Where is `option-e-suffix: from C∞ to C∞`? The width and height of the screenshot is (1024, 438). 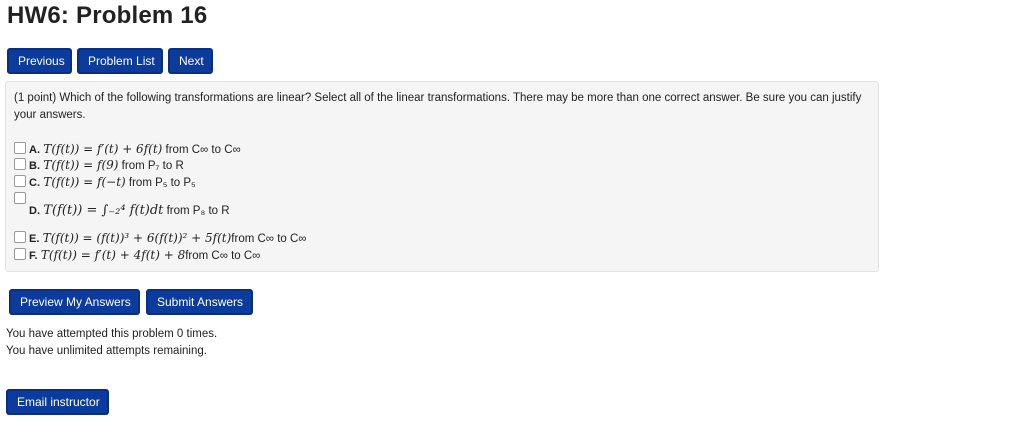 option-e-suffix: from C∞ to C∞ is located at coordinates (269, 239).